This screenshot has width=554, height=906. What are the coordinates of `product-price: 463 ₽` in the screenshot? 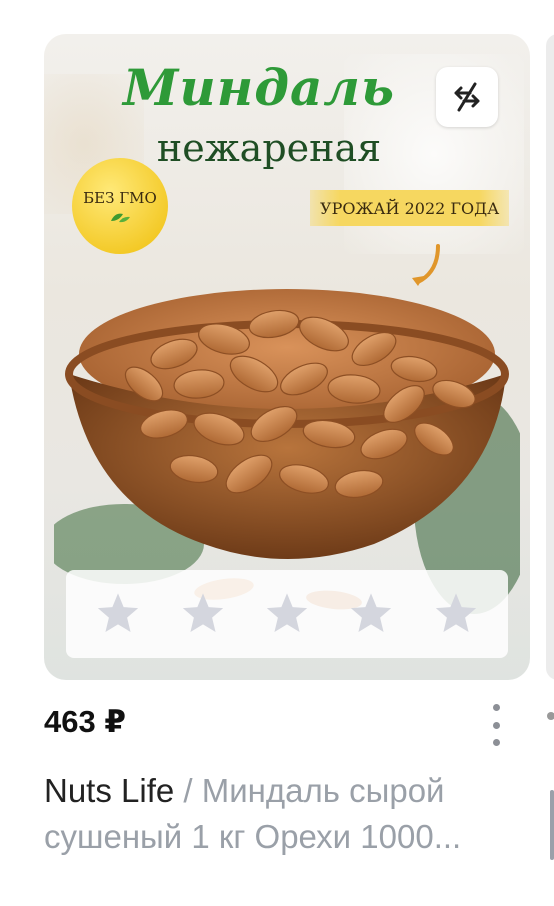 It's located at (85, 721).